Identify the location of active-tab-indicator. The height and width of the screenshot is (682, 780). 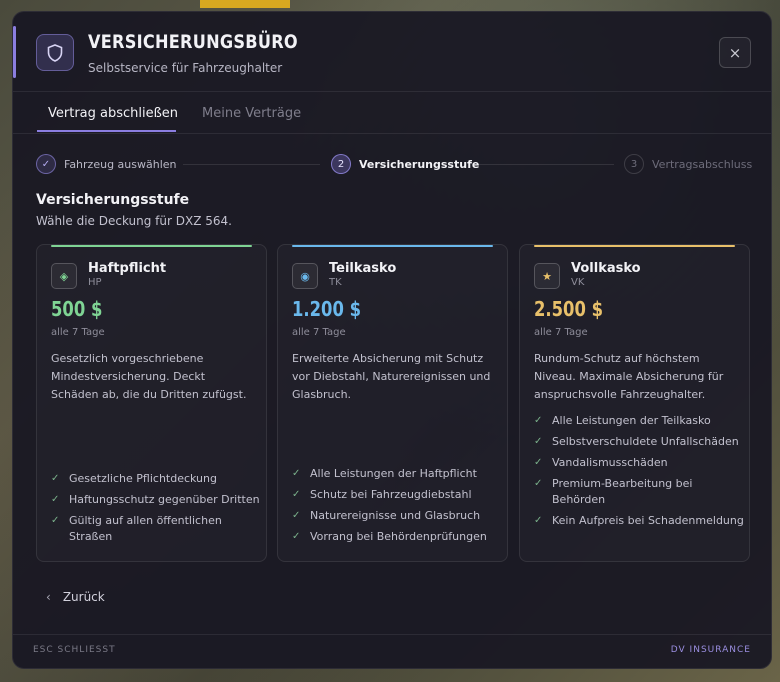
(106, 131).